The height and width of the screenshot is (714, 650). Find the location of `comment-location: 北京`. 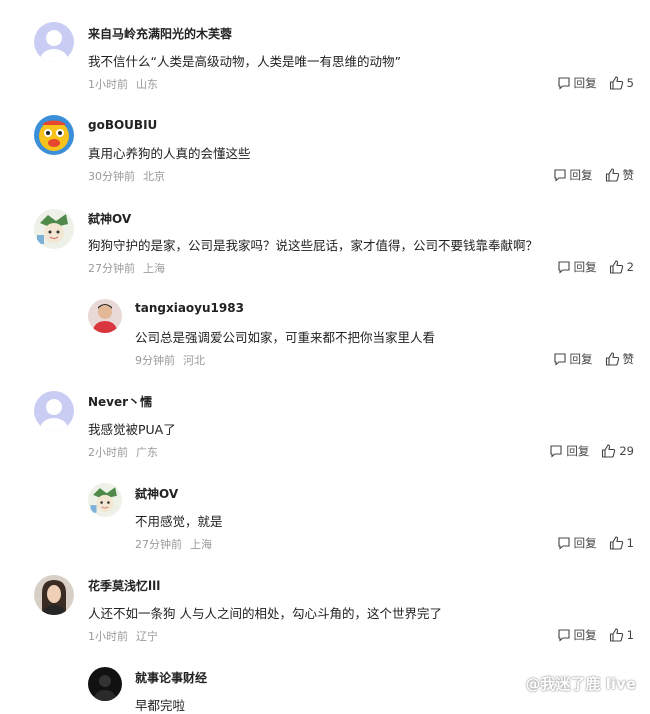

comment-location: 北京 is located at coordinates (154, 176).